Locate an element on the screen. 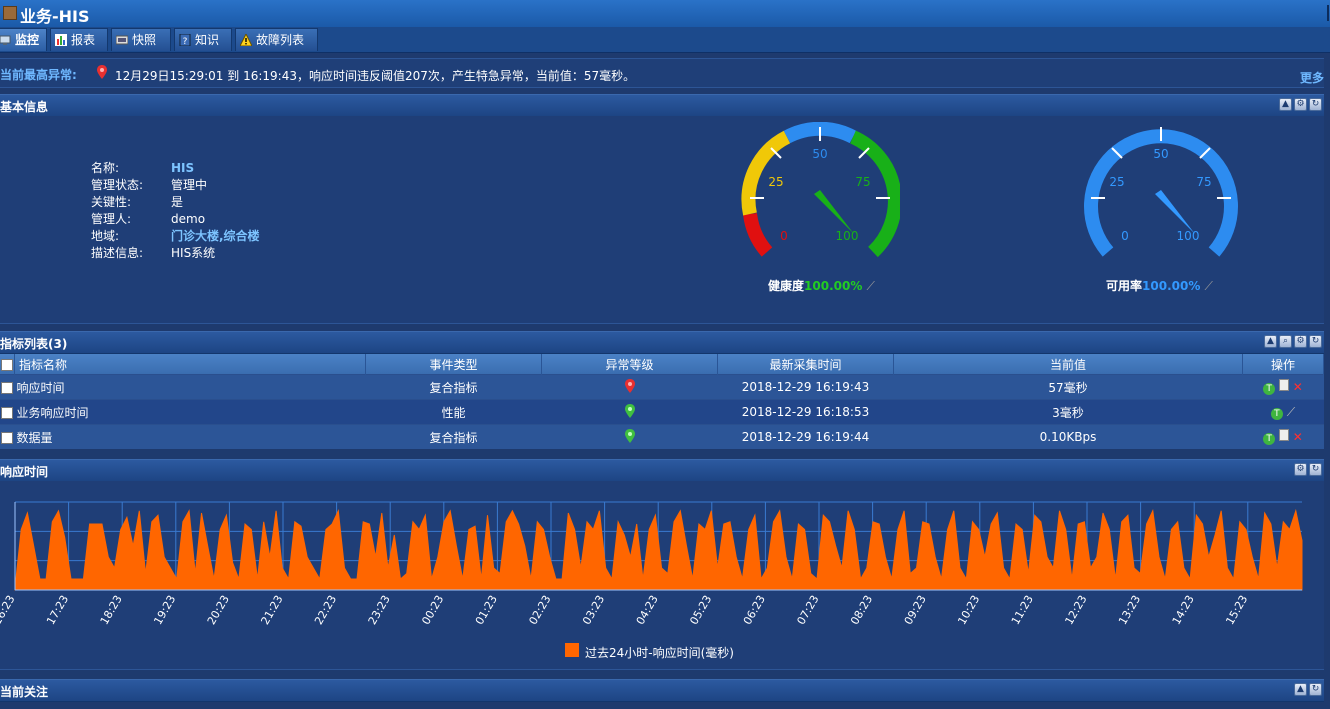 This screenshot has width=1330, height=709. help-book-icon: ? is located at coordinates (185, 40).